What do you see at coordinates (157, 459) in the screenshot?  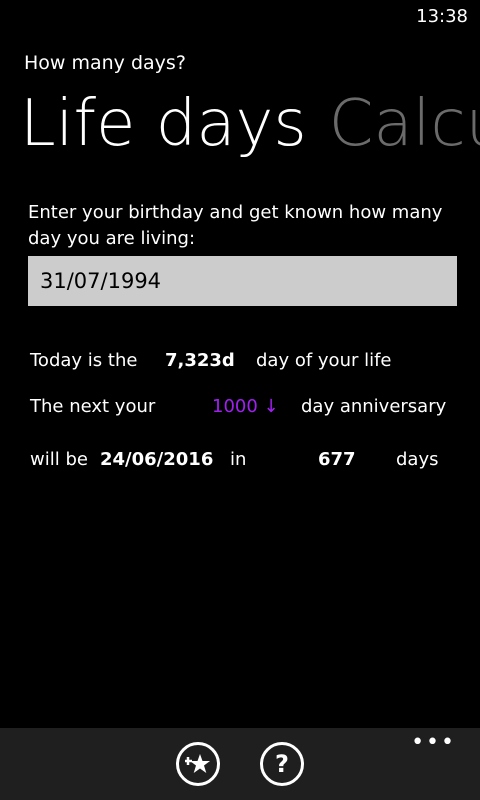 I see `anniversary-date: 24/06/2016` at bounding box center [157, 459].